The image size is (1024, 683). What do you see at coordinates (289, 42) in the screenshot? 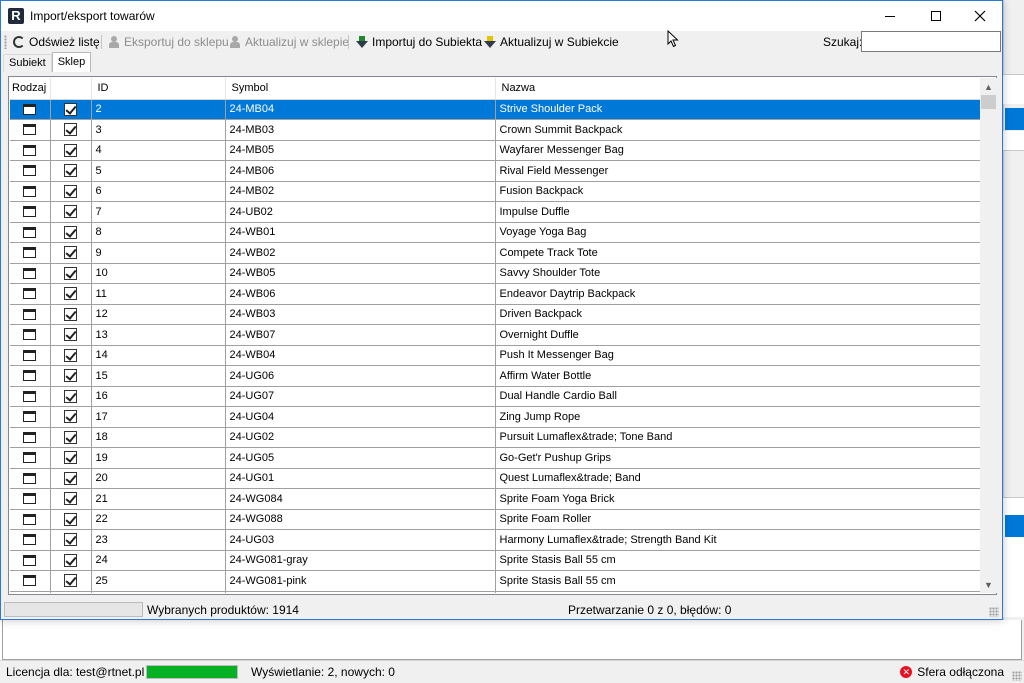
I see `update-in-shop-button: Aktualizuj w sklepie` at bounding box center [289, 42].